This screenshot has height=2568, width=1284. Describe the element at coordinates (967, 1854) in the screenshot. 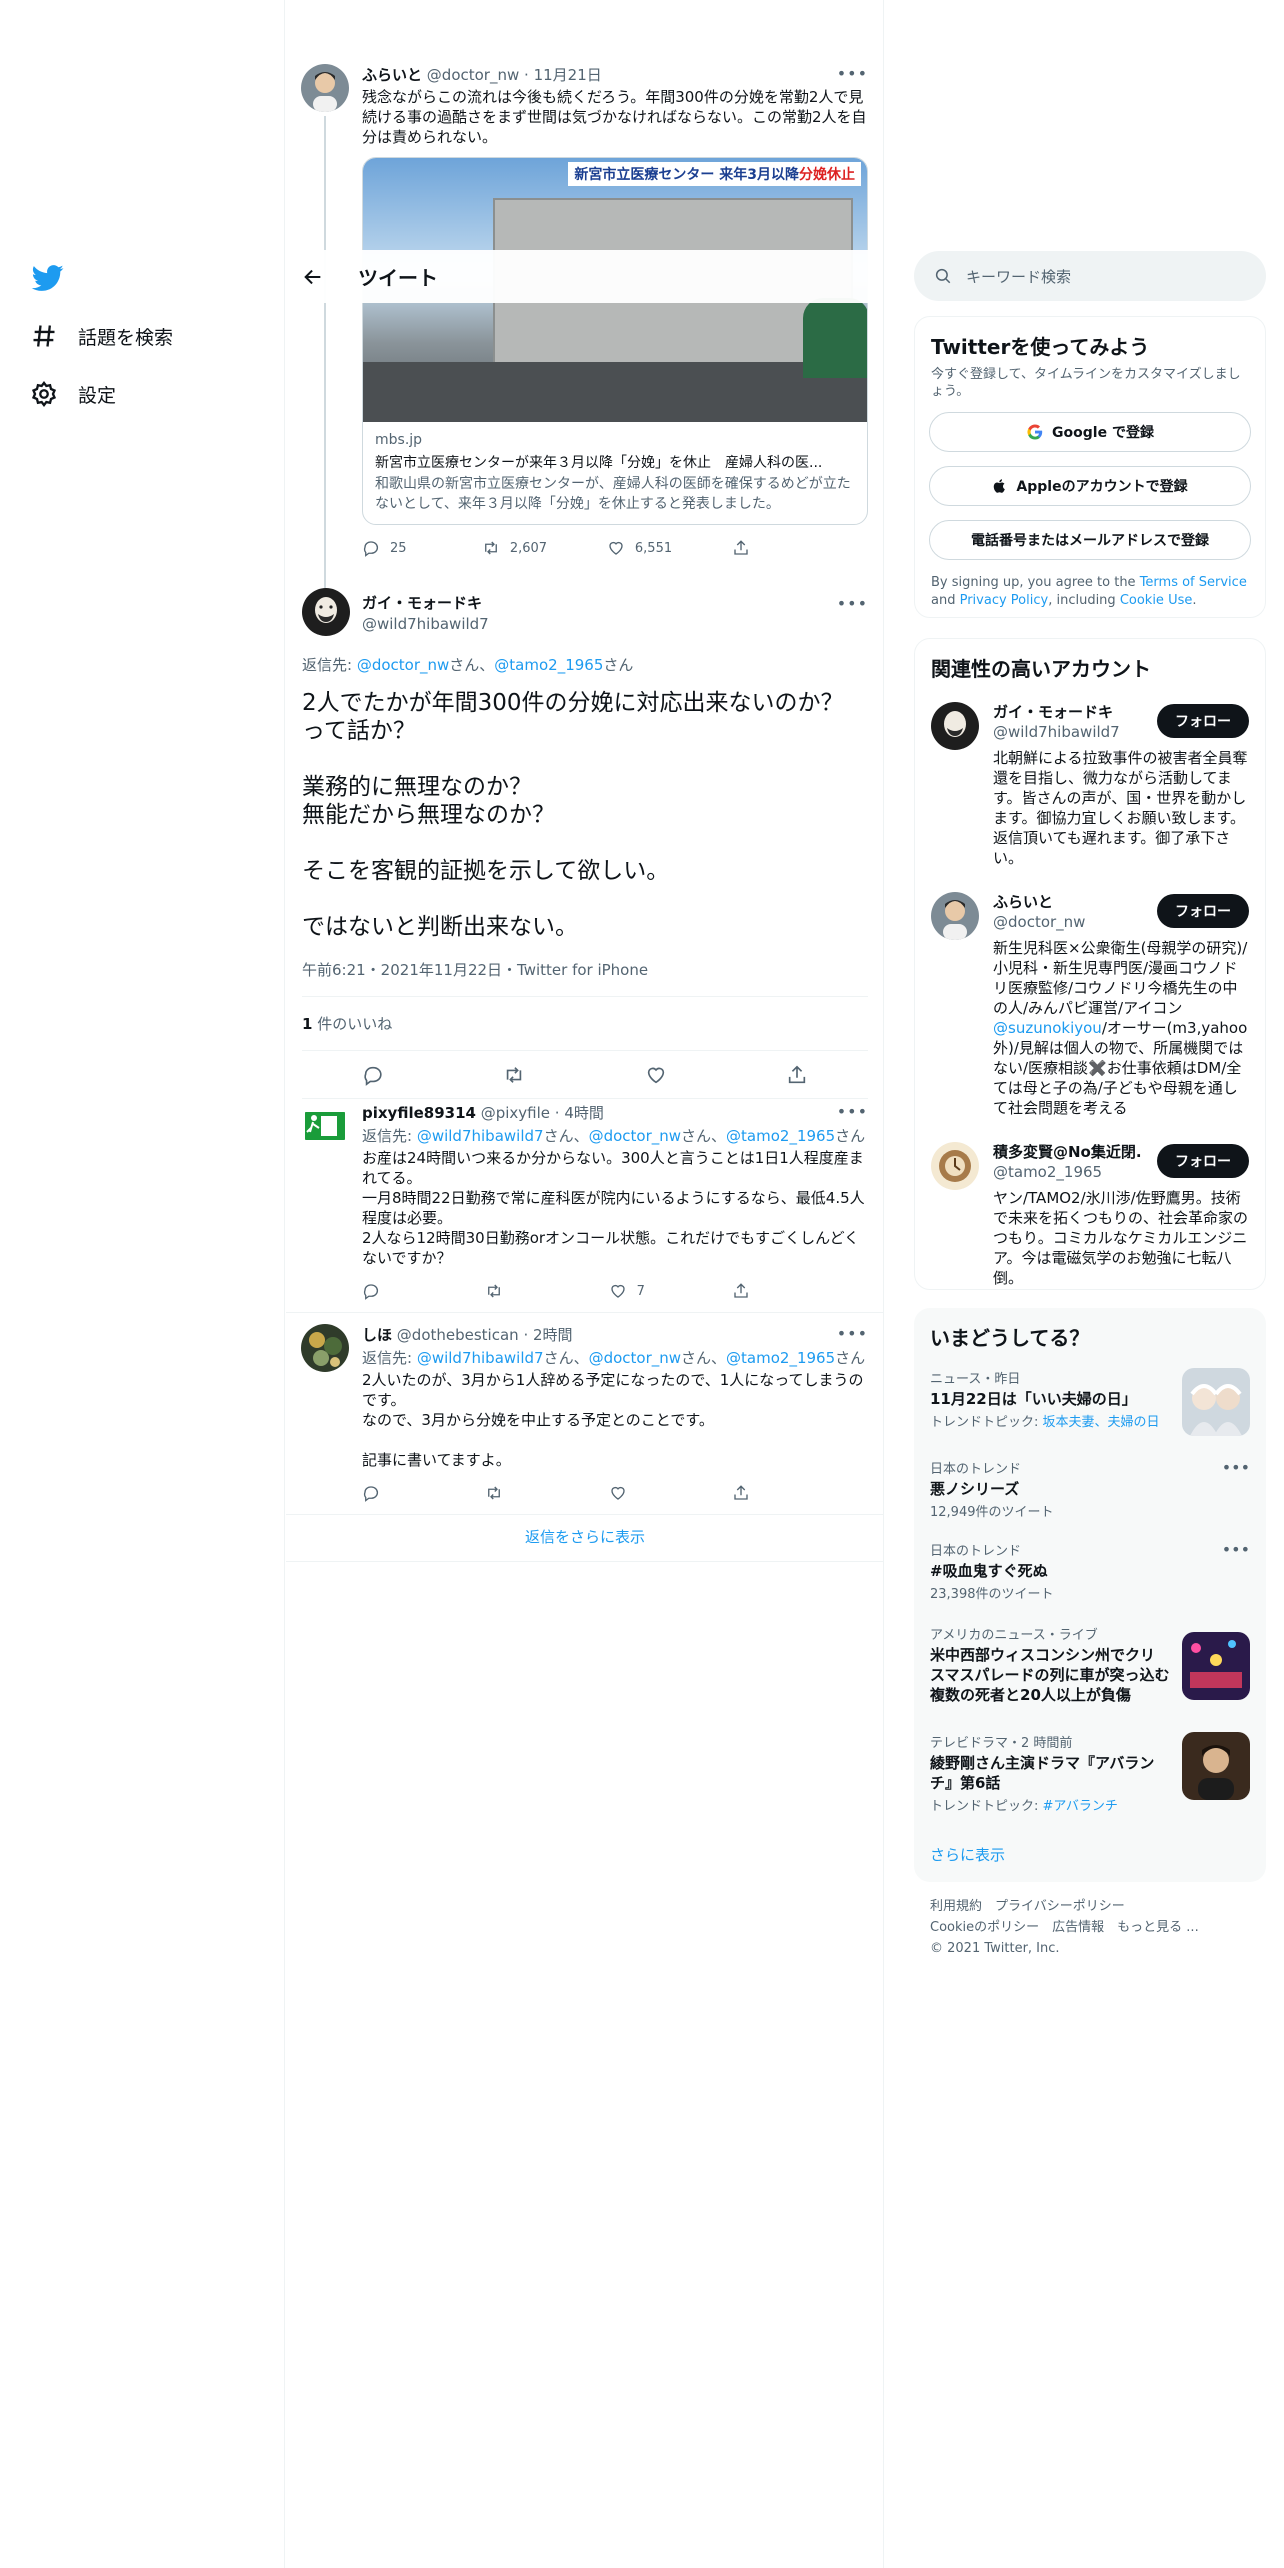

I see `trends-show-more-link: さらに表示` at that location.